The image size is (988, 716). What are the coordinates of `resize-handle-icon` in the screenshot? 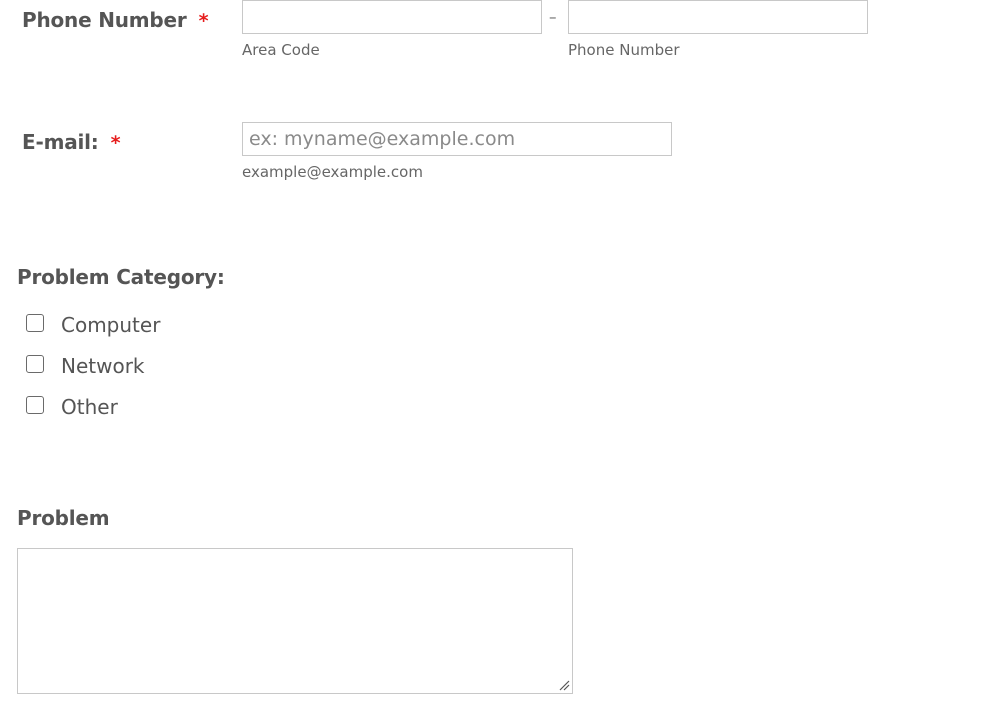 It's located at (564, 685).